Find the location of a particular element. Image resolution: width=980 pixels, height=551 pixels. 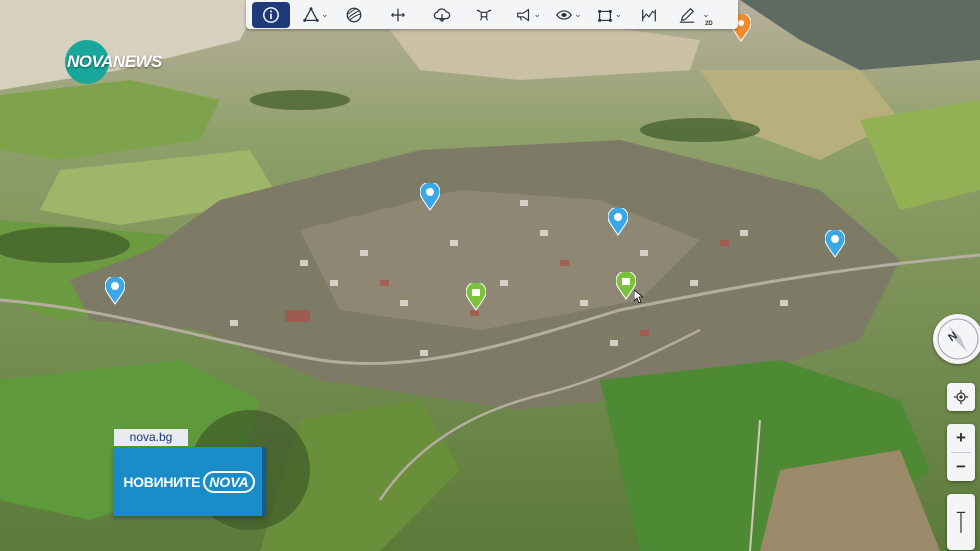

zoom-control: + − is located at coordinates (961, 452).